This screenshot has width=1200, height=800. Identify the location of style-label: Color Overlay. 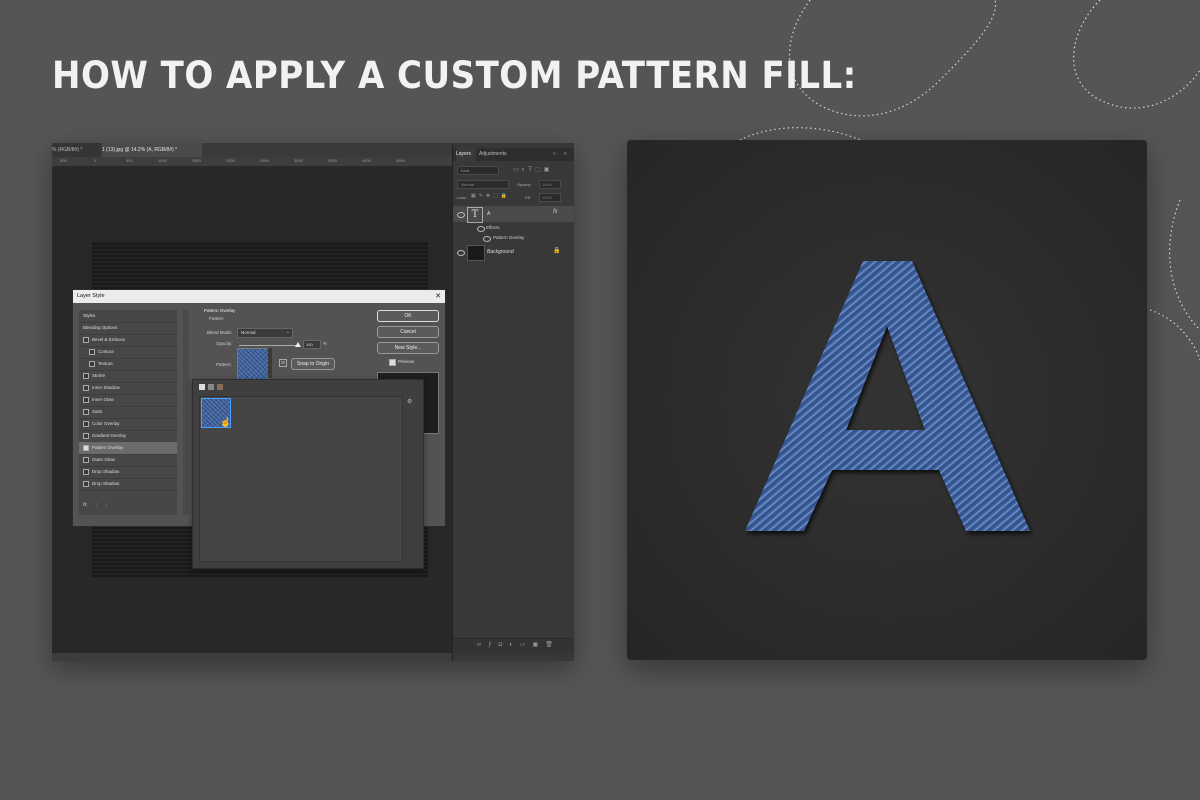
(106, 423).